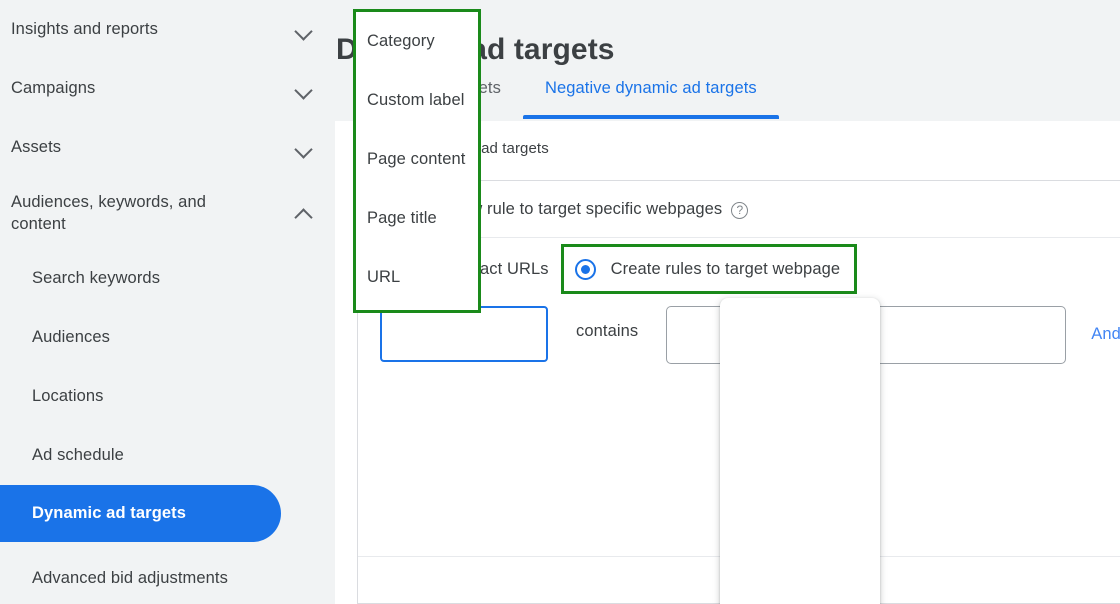 The height and width of the screenshot is (604, 1120). What do you see at coordinates (800, 451) in the screenshot?
I see `rule-field-dropdown-panel` at bounding box center [800, 451].